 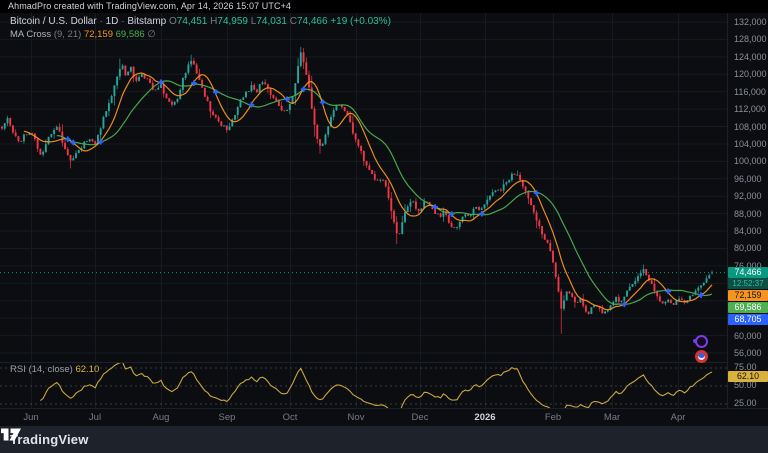 I want to click on time-axis: Jun Jul Aug Sep Oct Nov Dec 2026 Feb Mar Apr, so click(x=384, y=417).